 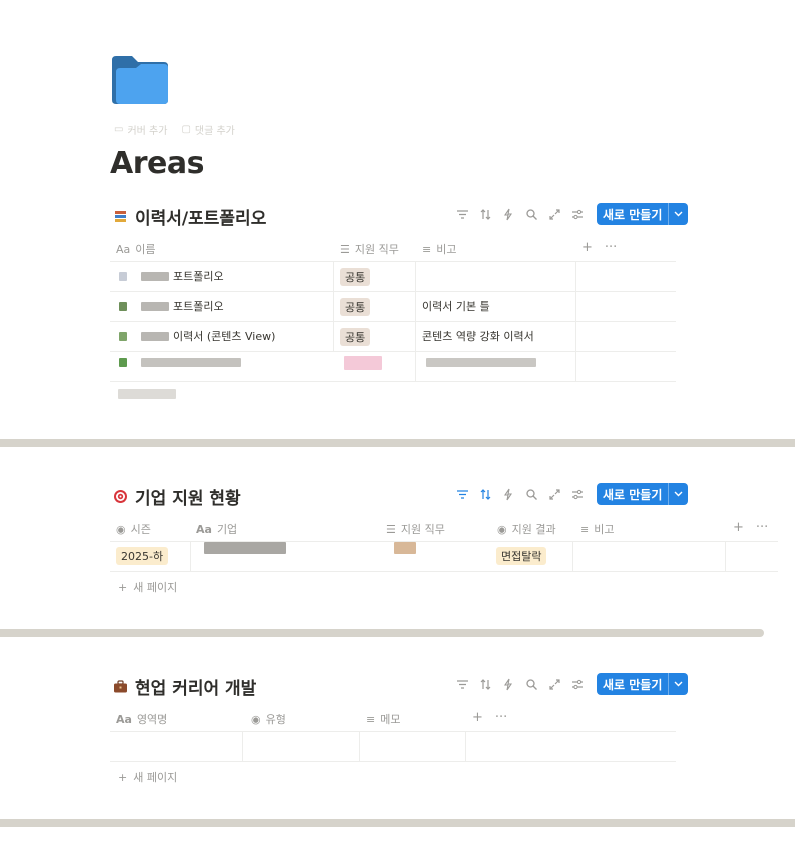 I want to click on column-header-name: Aa 이름, so click(x=136, y=249).